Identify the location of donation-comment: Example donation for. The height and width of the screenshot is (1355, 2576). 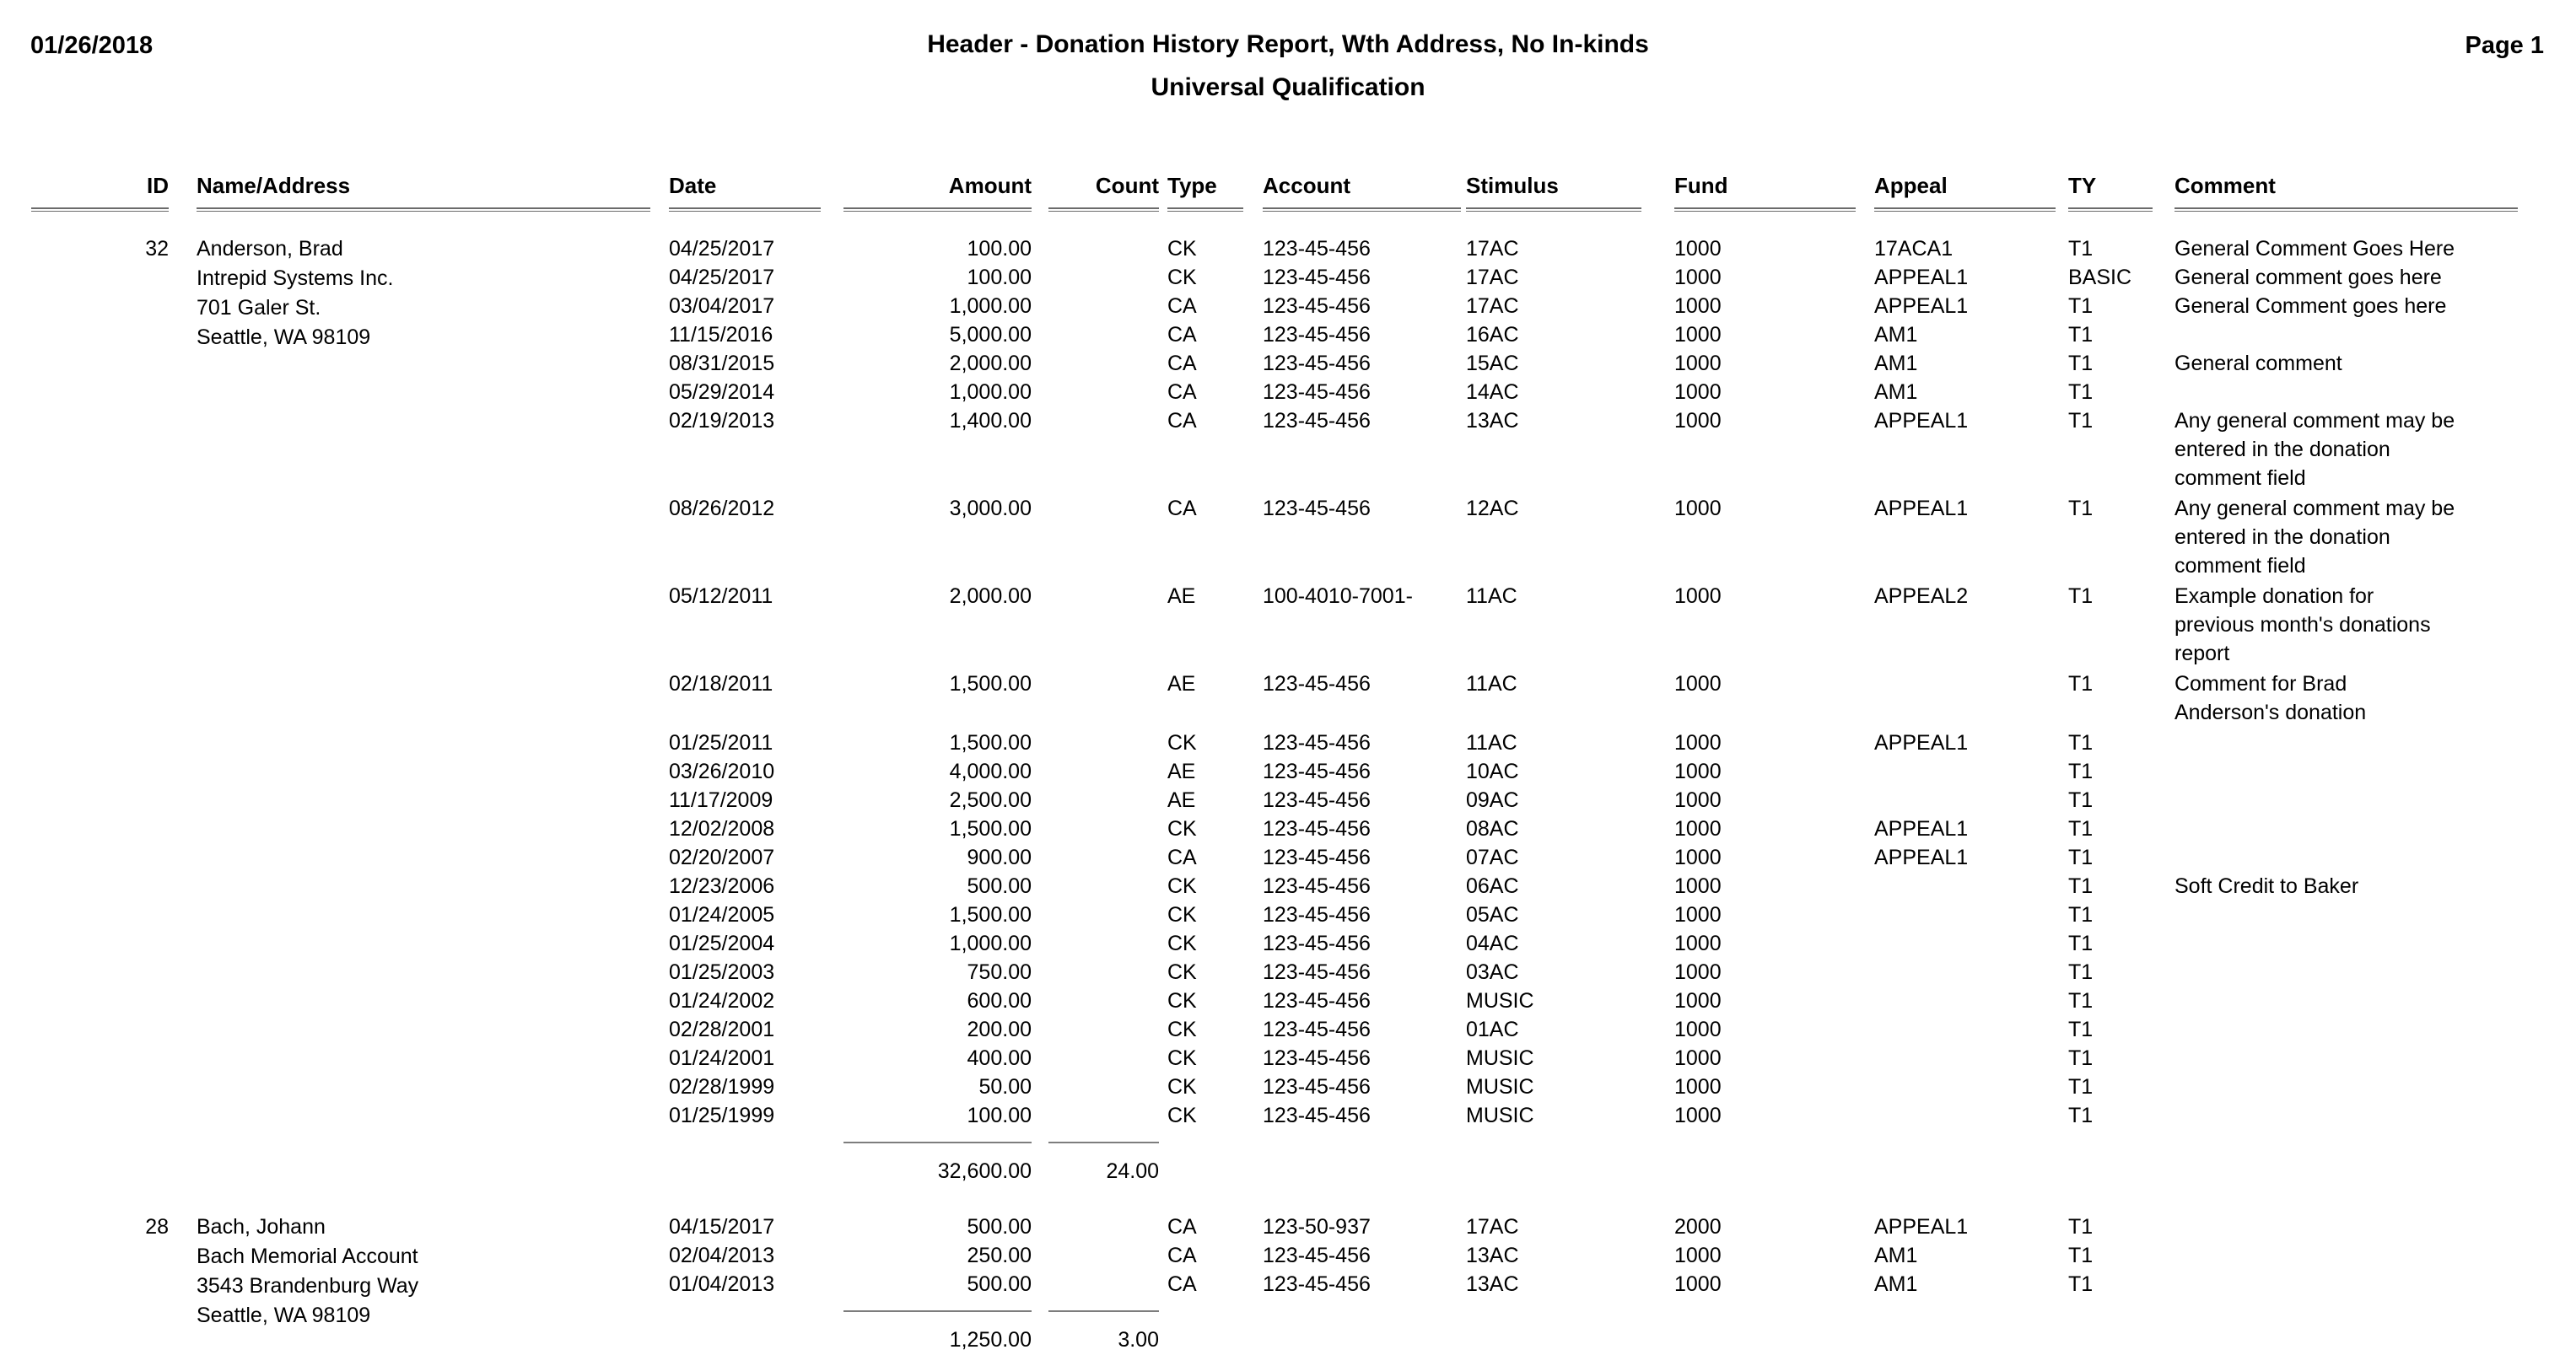
(2274, 596).